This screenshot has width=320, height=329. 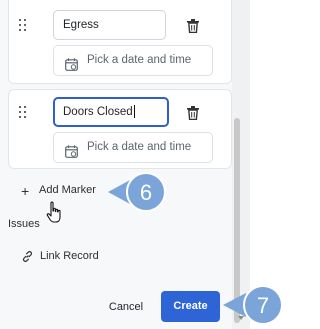 What do you see at coordinates (237, 220) in the screenshot?
I see `scrollbar-thumb` at bounding box center [237, 220].